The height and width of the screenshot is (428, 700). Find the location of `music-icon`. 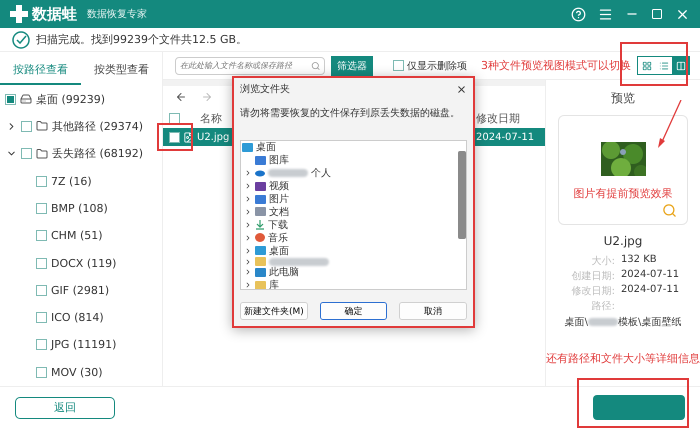

music-icon is located at coordinates (260, 237).